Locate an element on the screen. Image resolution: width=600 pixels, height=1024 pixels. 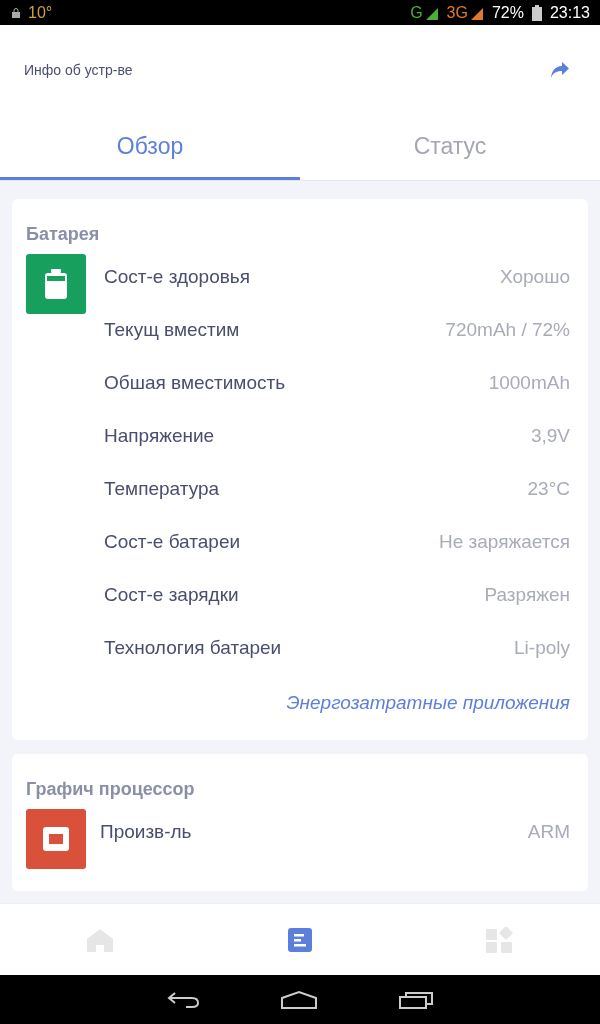
network-type: 3G is located at coordinates (457, 12).